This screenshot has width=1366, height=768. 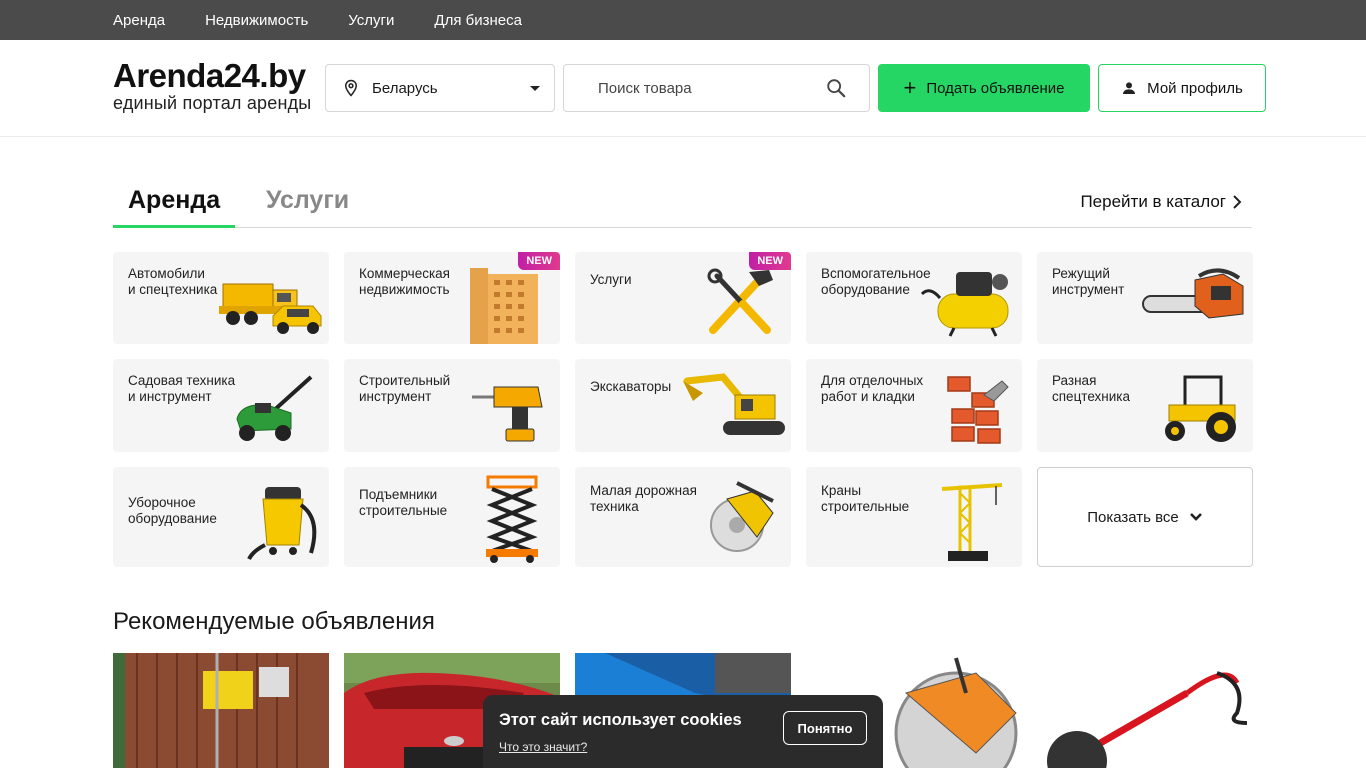 What do you see at coordinates (440, 88) in the screenshot?
I see `region-select: Беларусь` at bounding box center [440, 88].